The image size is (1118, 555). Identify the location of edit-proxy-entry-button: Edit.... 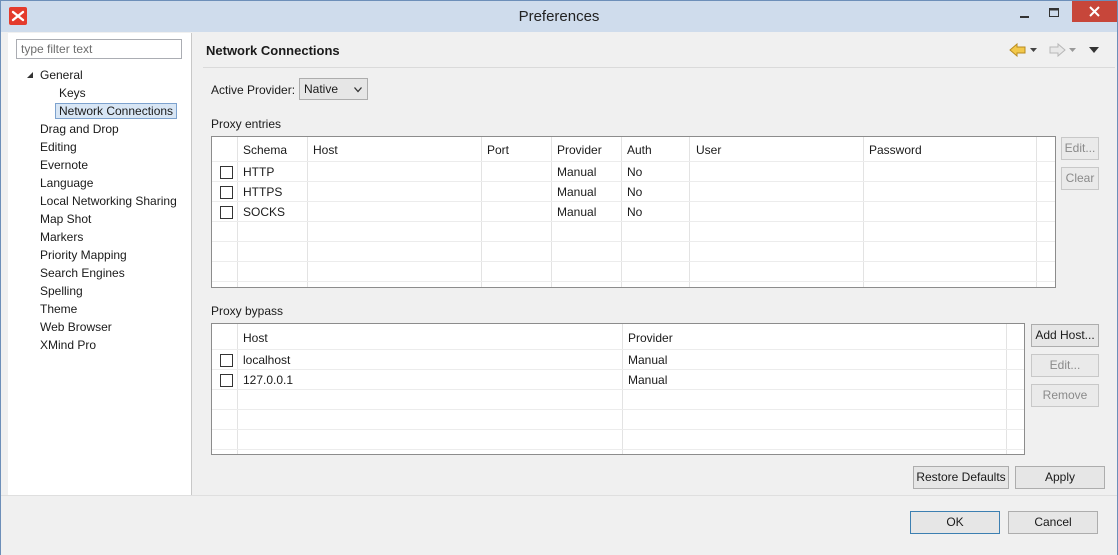
(1080, 148).